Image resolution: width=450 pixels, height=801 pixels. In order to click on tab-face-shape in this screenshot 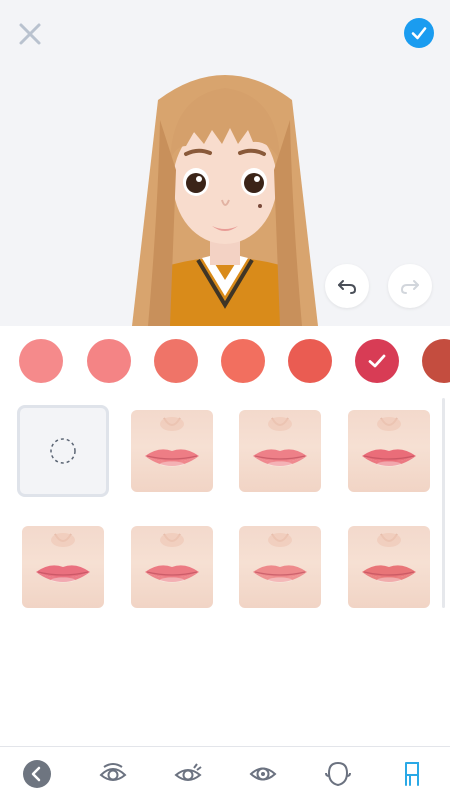, I will do `click(338, 774)`.